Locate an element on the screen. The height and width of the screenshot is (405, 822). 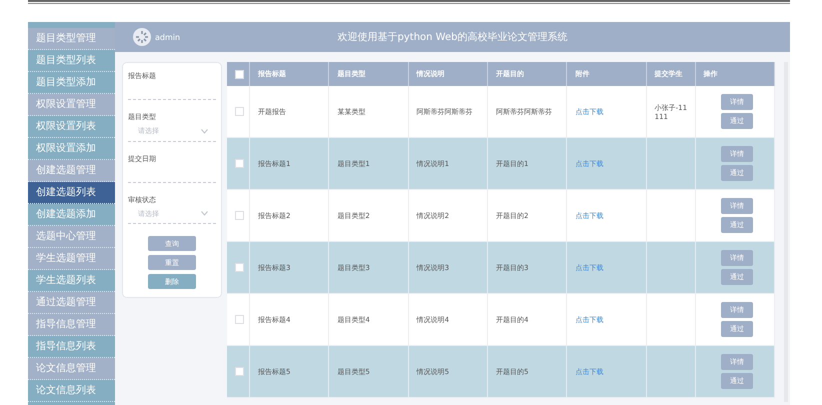
avatar-icon is located at coordinates (142, 37).